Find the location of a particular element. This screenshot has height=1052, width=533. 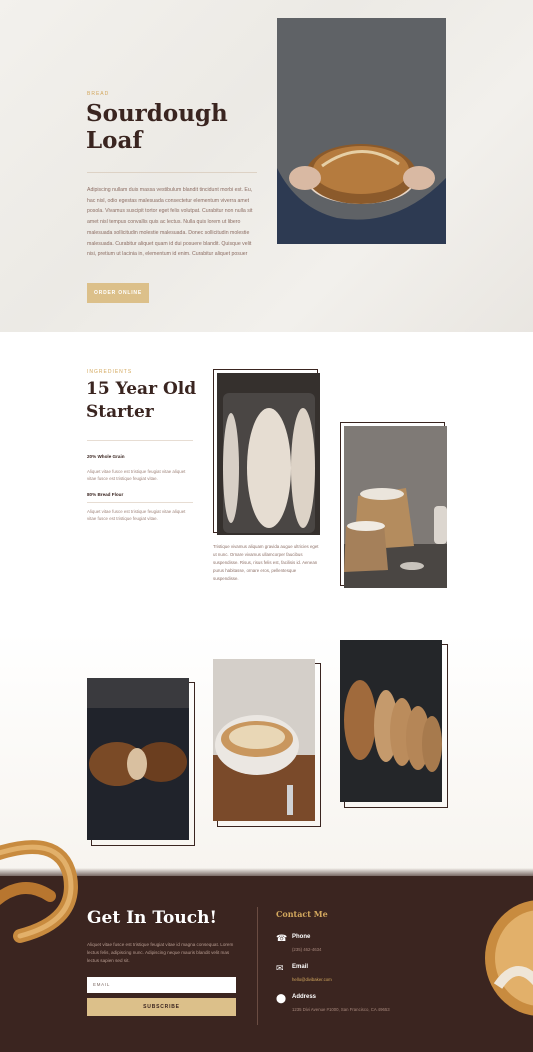

hero-divider is located at coordinates (172, 172).